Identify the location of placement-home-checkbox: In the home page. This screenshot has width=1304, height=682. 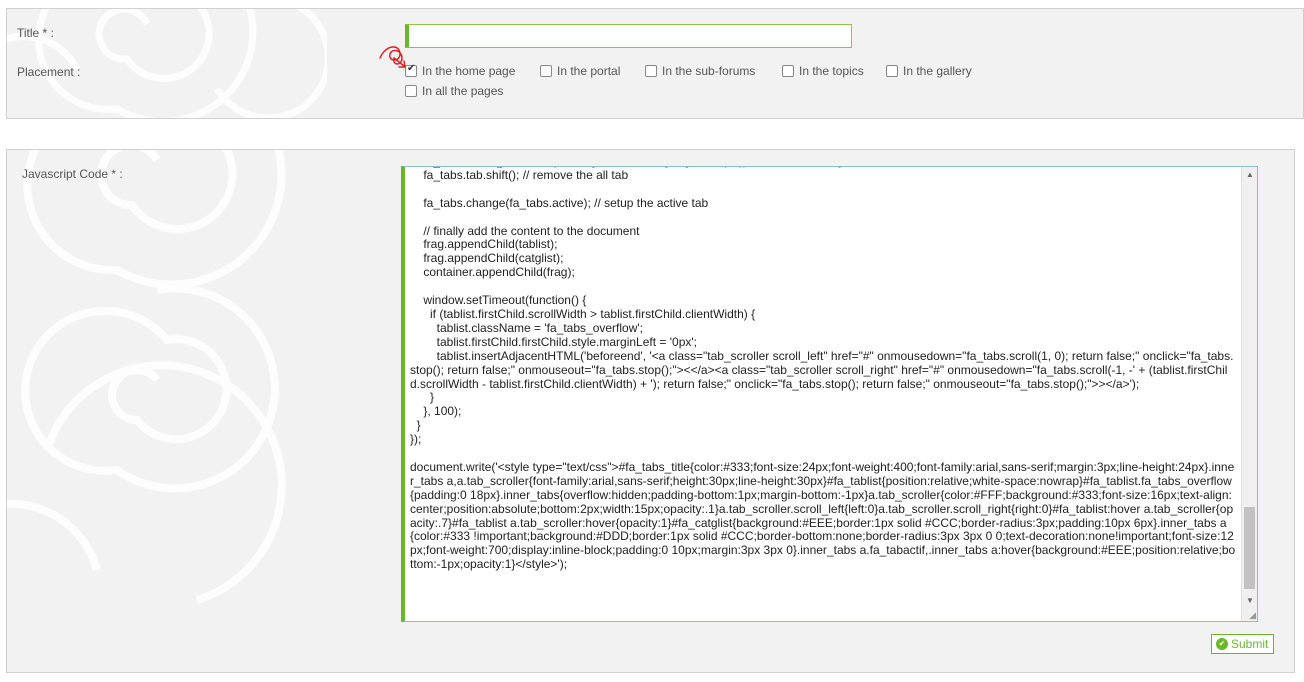
(460, 70).